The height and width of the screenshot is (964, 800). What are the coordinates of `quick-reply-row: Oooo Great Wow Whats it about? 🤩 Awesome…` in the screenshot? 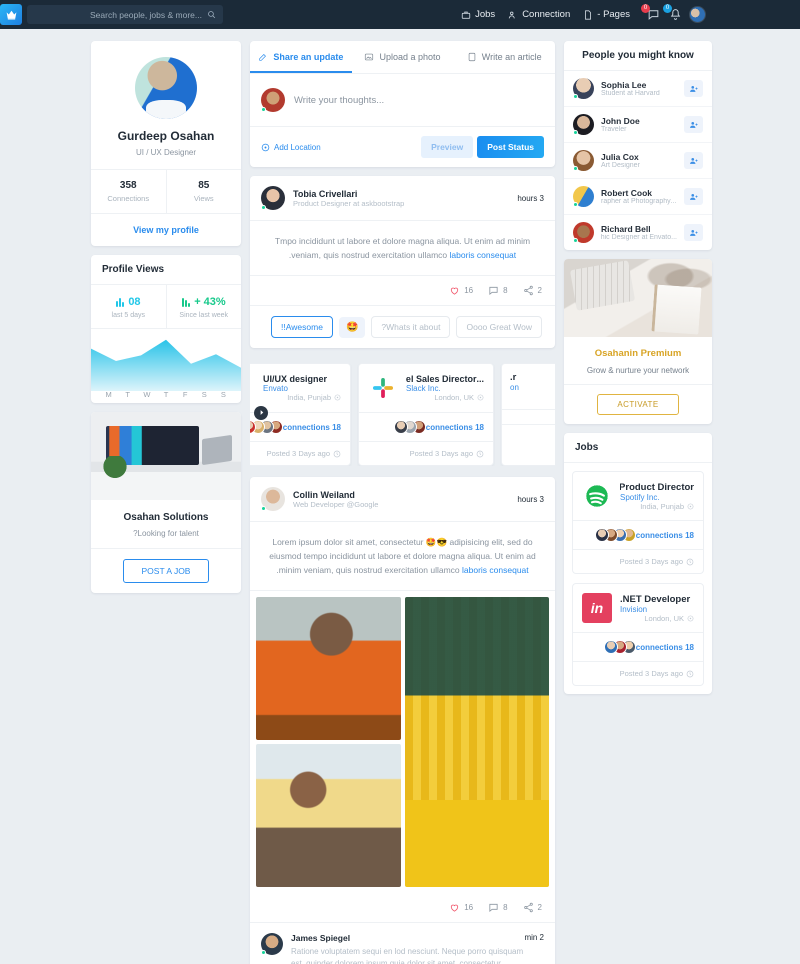 It's located at (402, 327).